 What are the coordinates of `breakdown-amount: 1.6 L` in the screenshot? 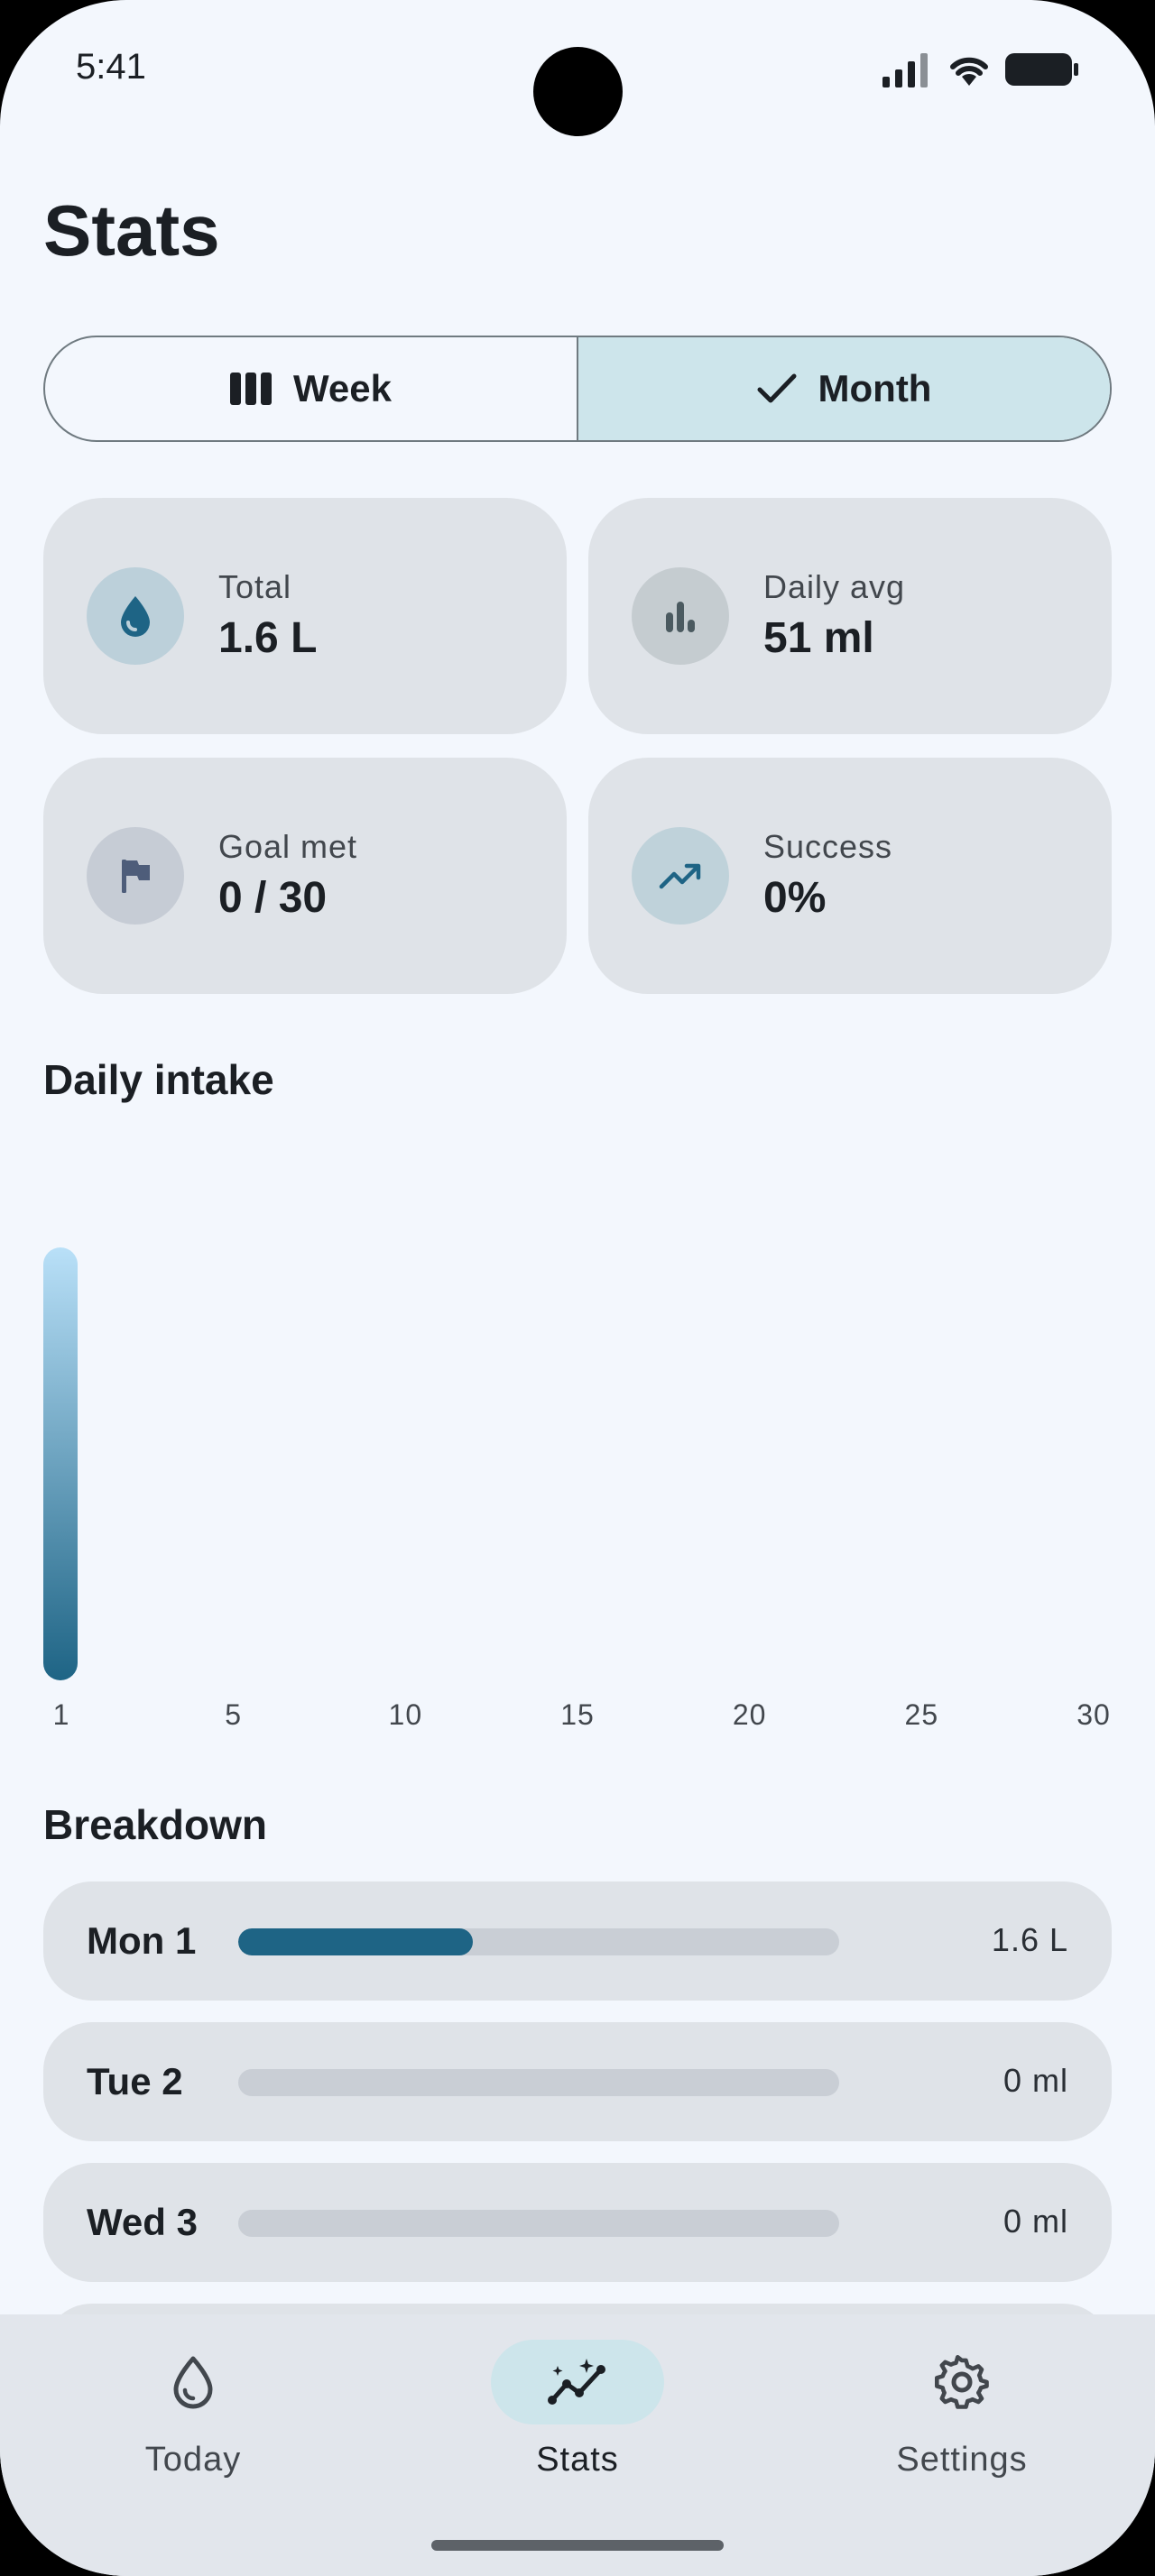 It's located at (1029, 1940).